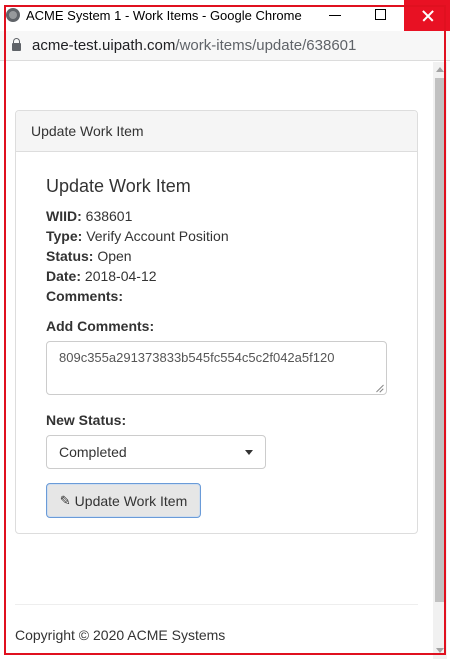 This screenshot has width=450, height=659. I want to click on scroll-down-arrow-icon, so click(440, 650).